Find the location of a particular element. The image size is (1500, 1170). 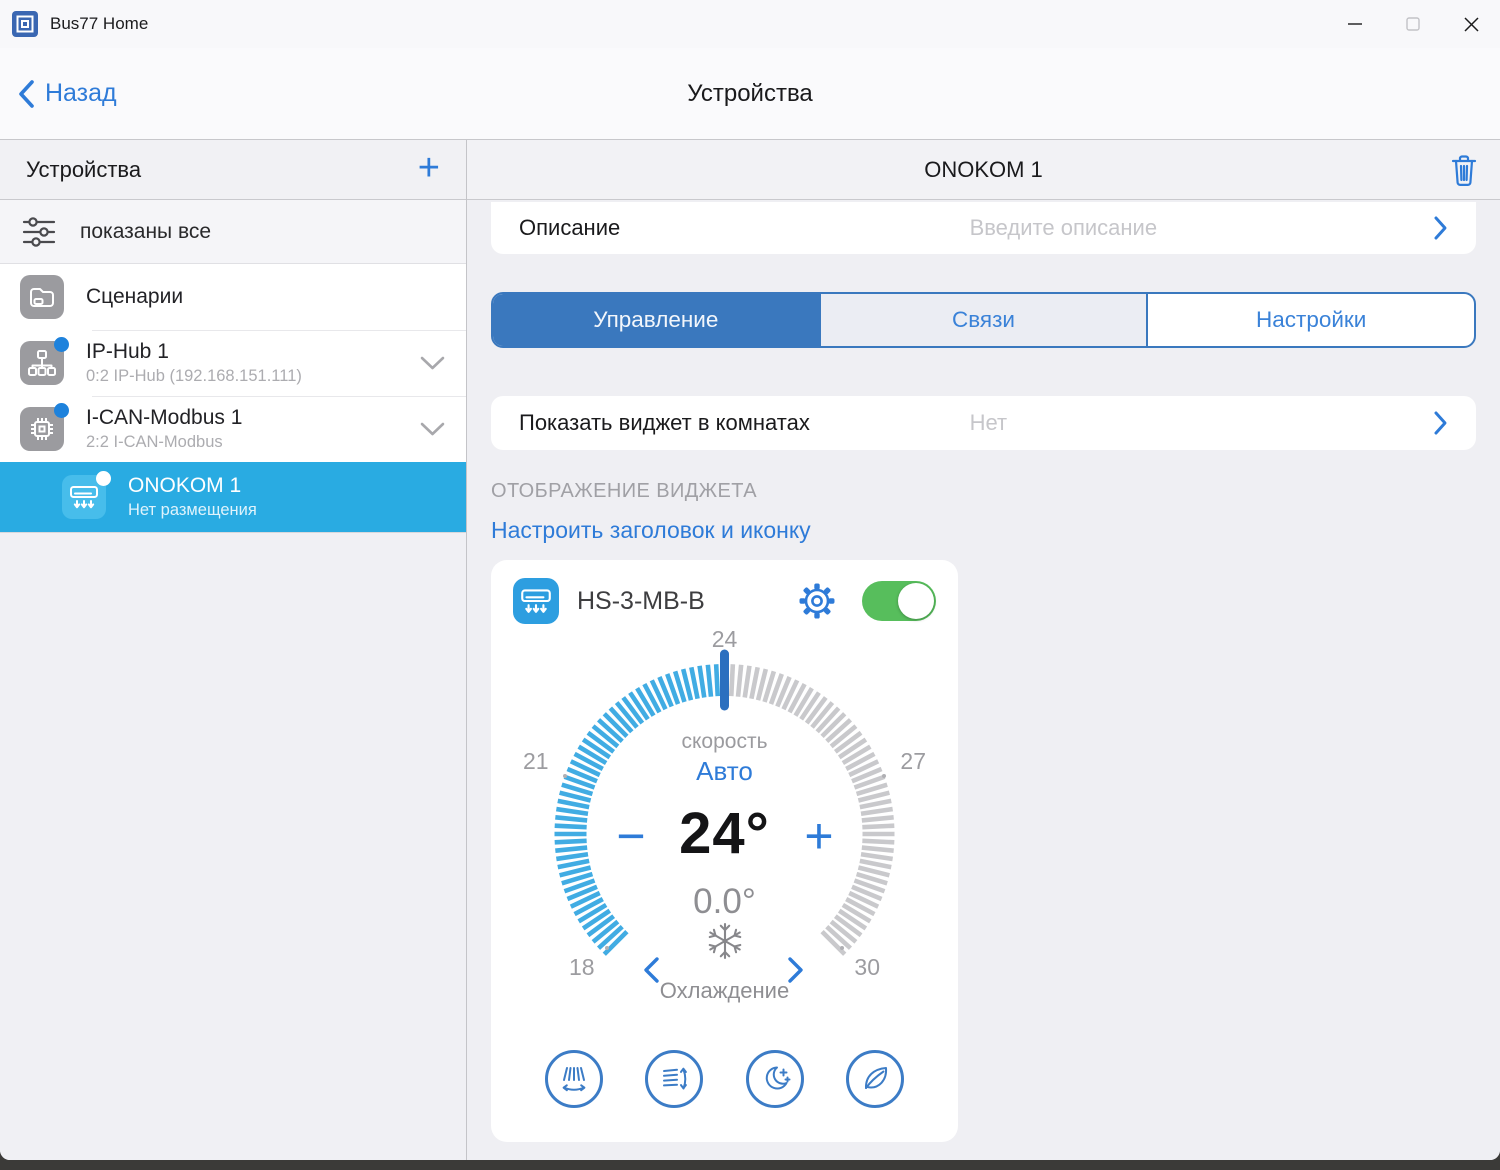

swing-horizontal-icon is located at coordinates (574, 1079).